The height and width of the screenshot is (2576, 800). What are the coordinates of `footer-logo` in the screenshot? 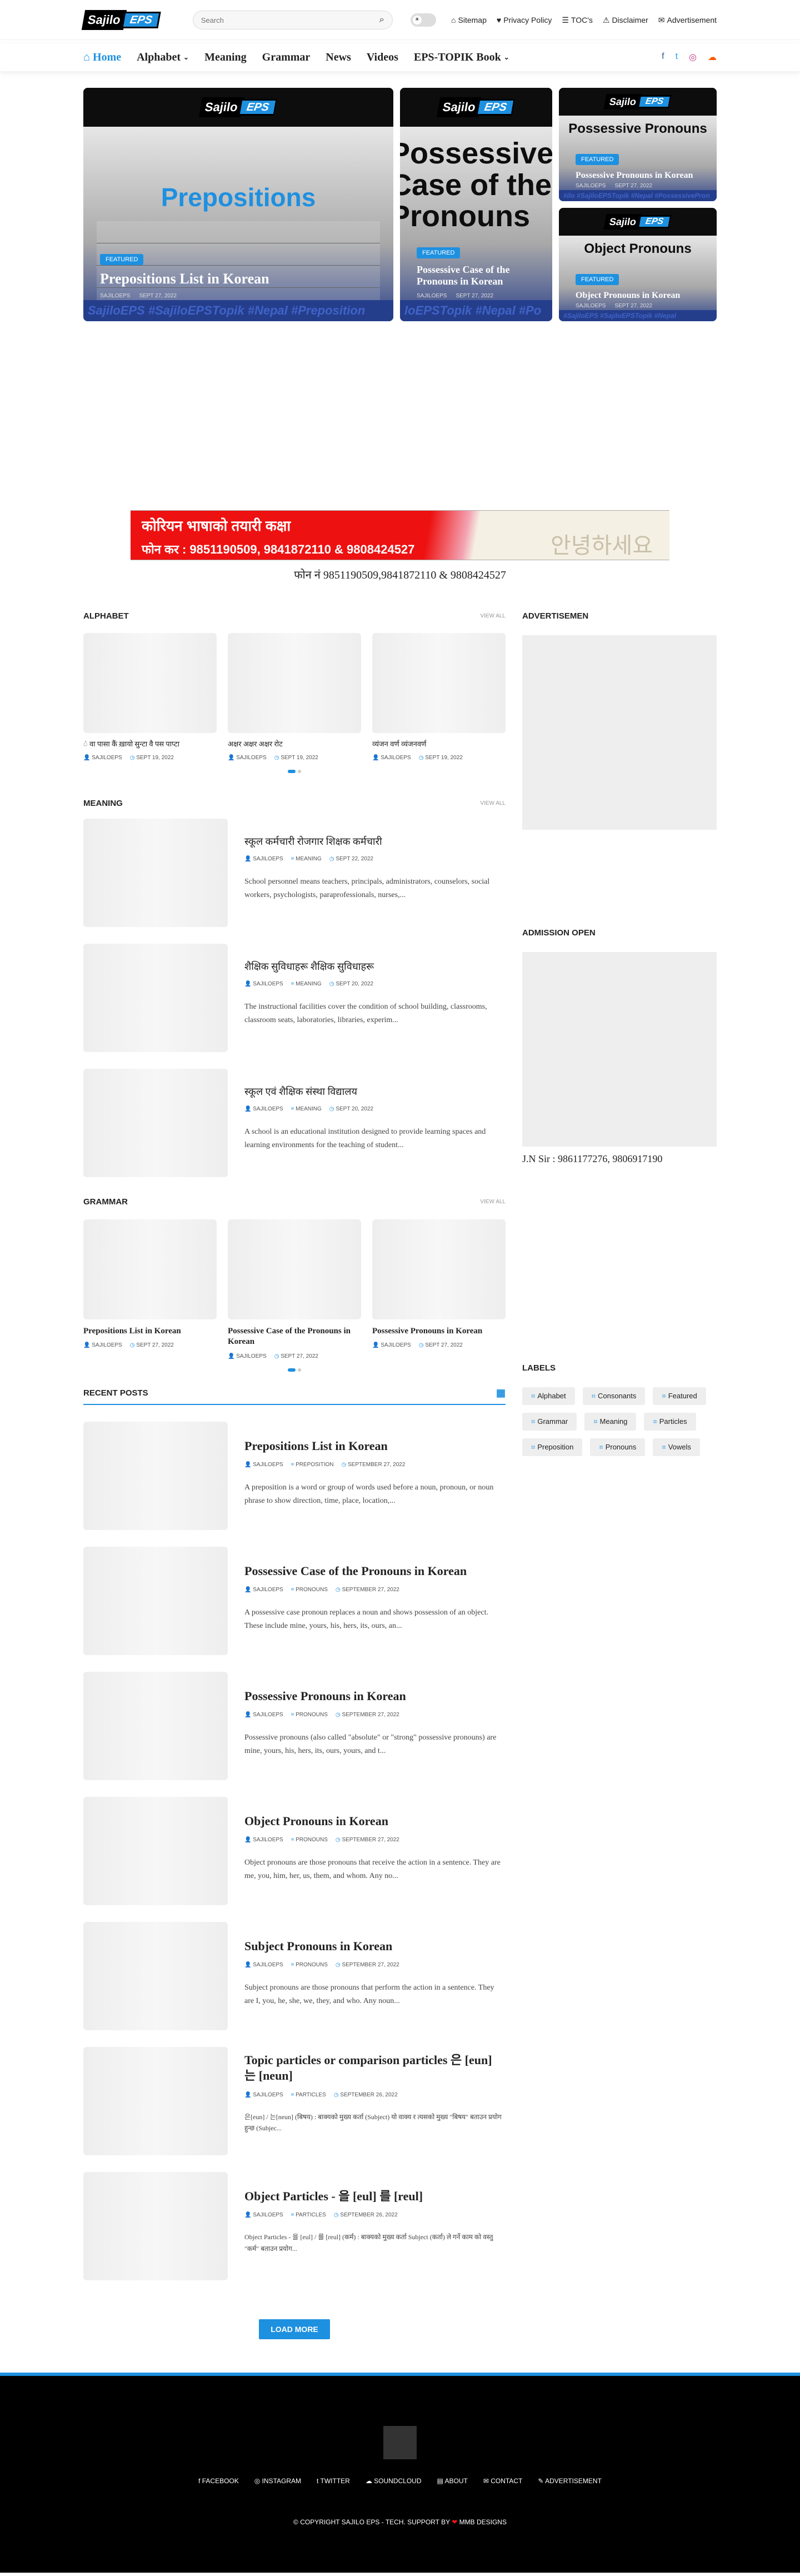 It's located at (400, 2442).